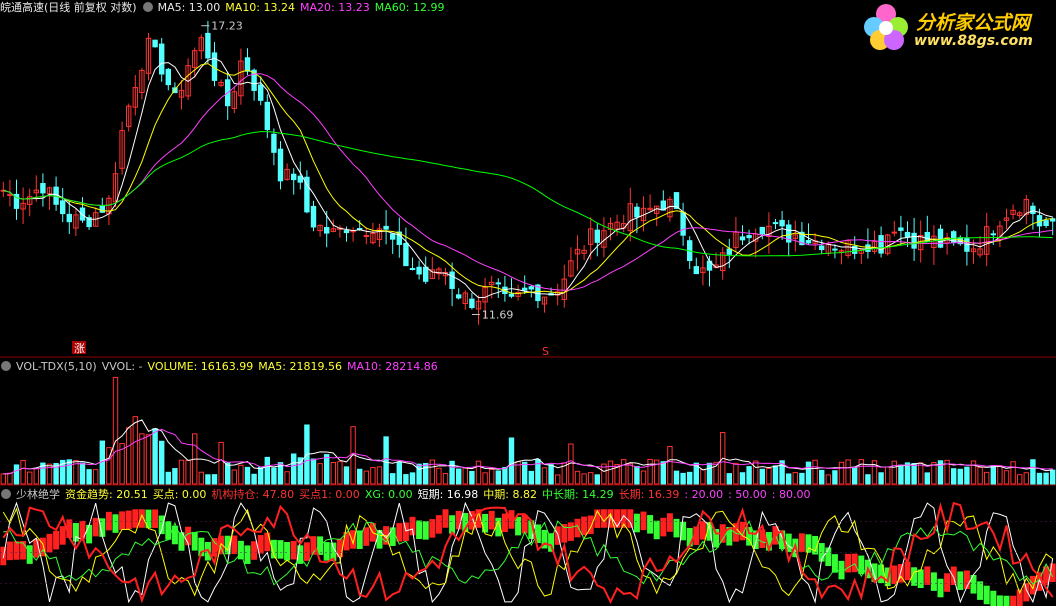 The height and width of the screenshot is (606, 1056). Describe the element at coordinates (791, 494) in the screenshot. I see `level-80-label: : 80.00` at that location.